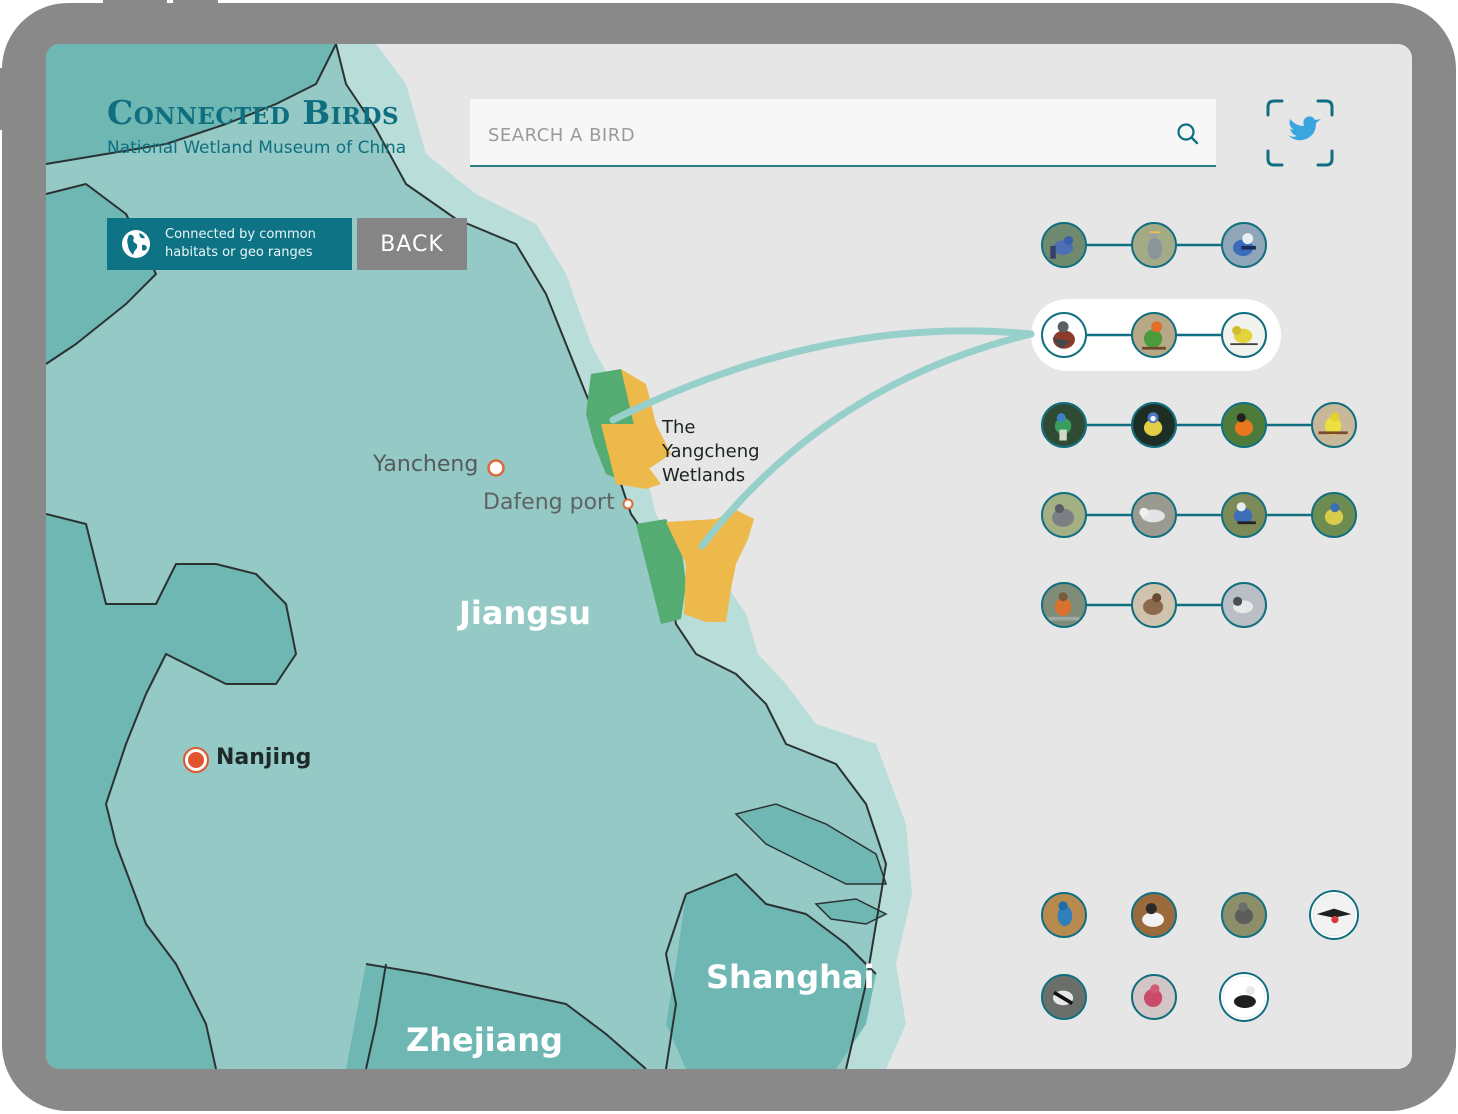 The height and width of the screenshot is (1114, 1458). Describe the element at coordinates (264, 757) in the screenshot. I see `map-label-nanjing: Nanjing` at that location.